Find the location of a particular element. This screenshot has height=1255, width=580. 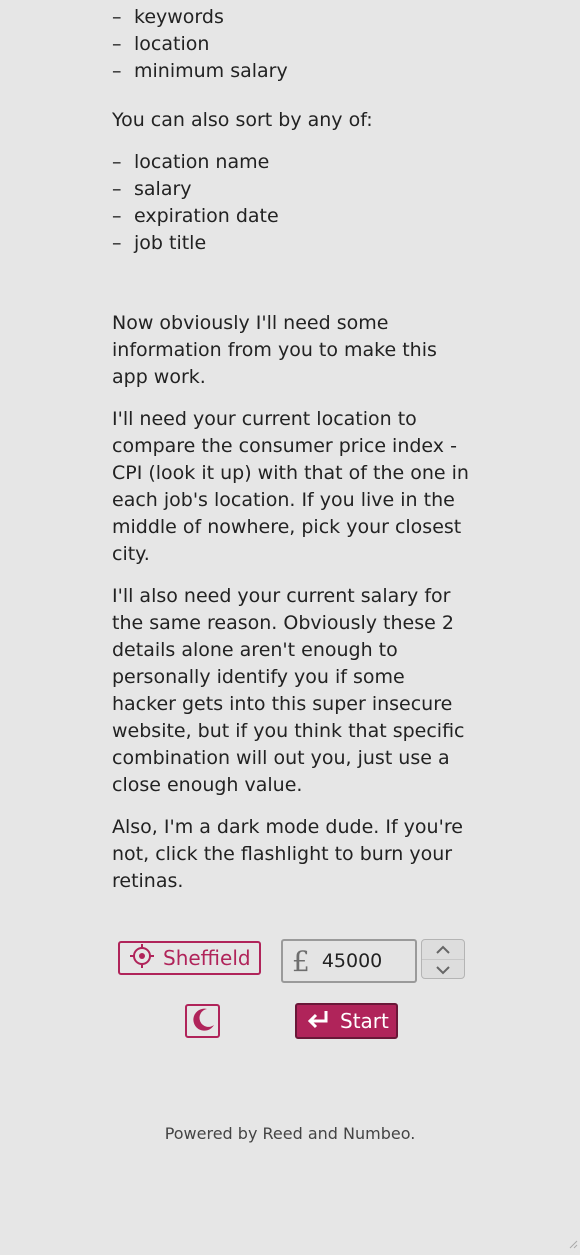

crosshair-icon is located at coordinates (141, 958).